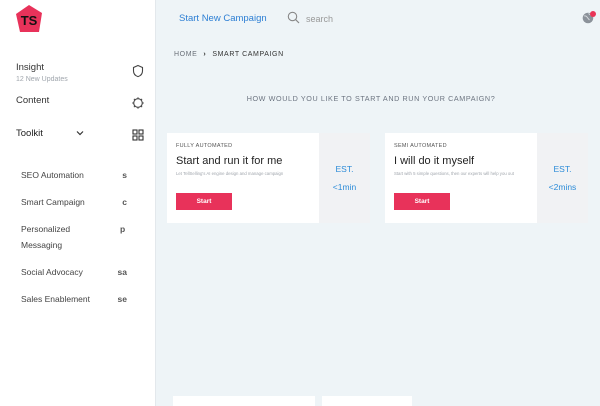  What do you see at coordinates (420, 146) in the screenshot?
I see `card-tag: SEMI AUTOMATED` at bounding box center [420, 146].